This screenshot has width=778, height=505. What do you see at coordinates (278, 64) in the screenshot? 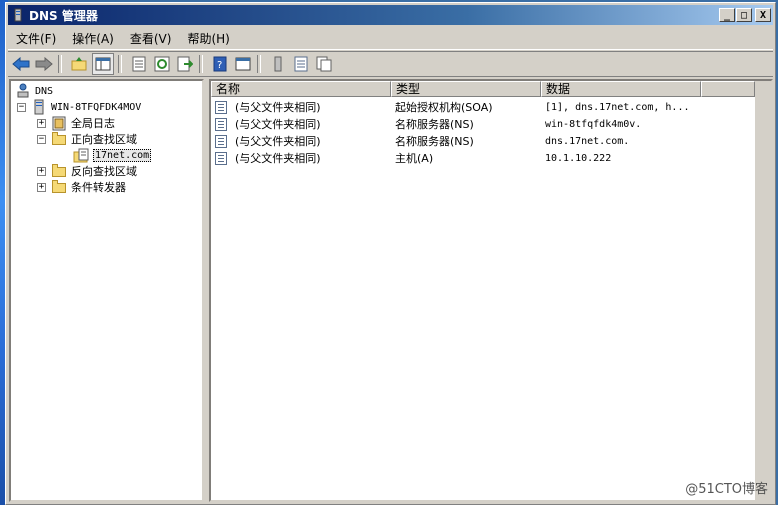
I see `new-record-icon` at bounding box center [278, 64].